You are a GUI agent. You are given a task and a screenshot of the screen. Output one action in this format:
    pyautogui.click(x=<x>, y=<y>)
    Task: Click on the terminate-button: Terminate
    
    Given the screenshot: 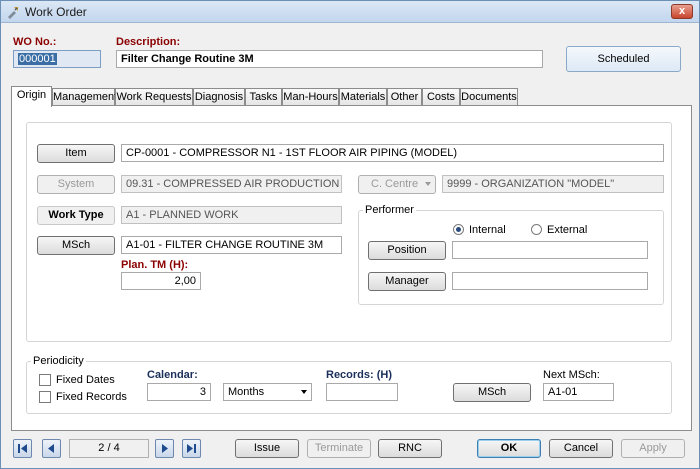 What is the action you would take?
    pyautogui.click(x=339, y=448)
    